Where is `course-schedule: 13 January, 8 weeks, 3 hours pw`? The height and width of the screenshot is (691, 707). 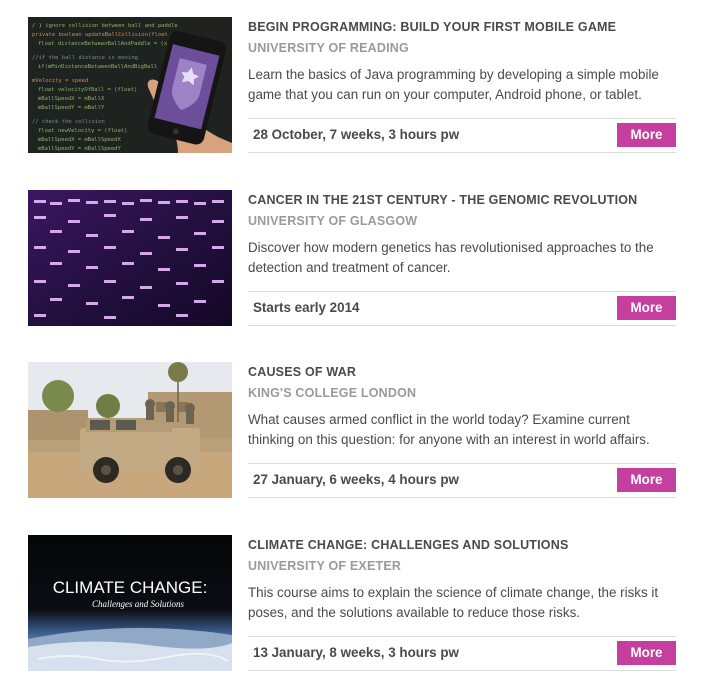 course-schedule: 13 January, 8 weeks, 3 hours pw is located at coordinates (356, 652).